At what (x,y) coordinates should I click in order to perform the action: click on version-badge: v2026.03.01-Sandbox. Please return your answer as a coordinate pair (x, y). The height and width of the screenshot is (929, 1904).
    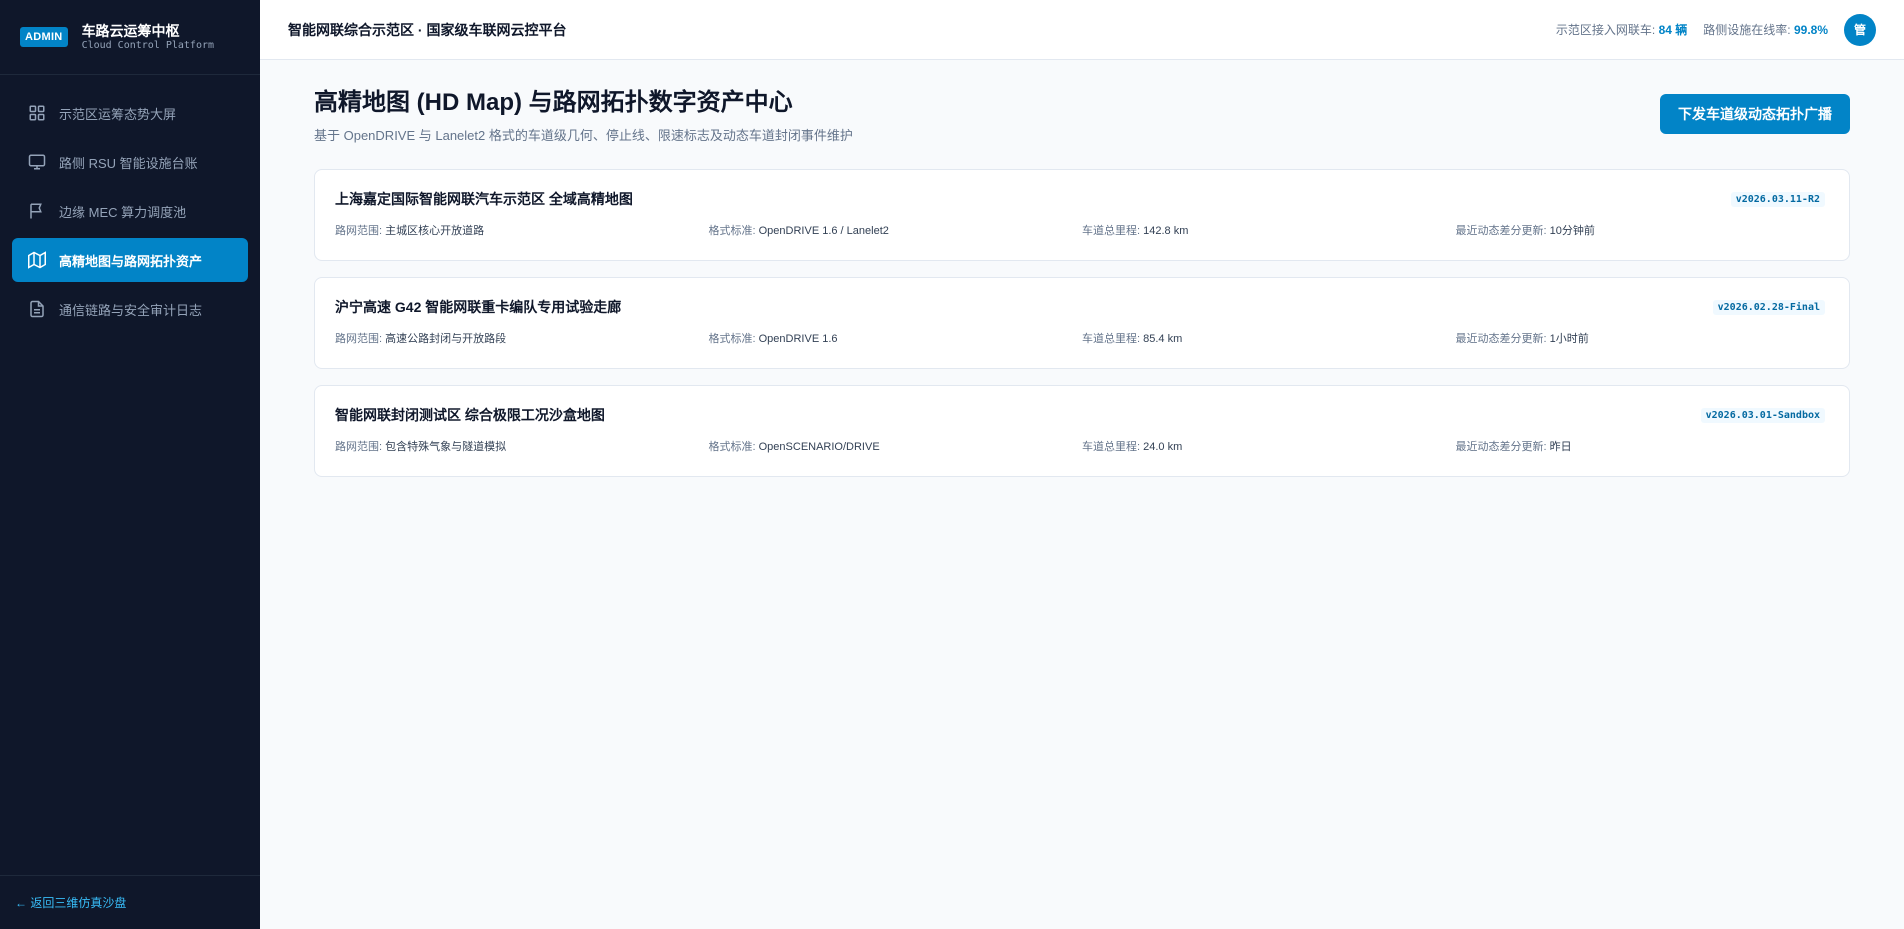
    Looking at the image, I should click on (1762, 415).